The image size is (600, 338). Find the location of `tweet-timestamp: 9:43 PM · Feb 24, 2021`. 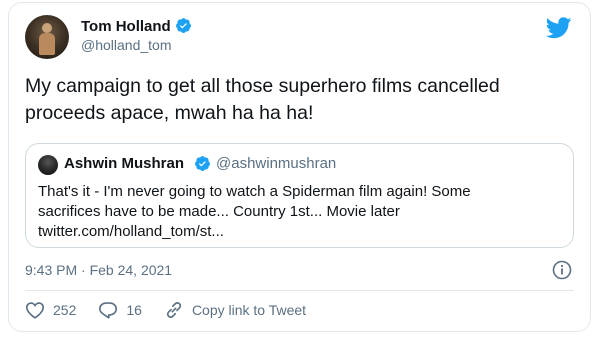

tweet-timestamp: 9:43 PM · Feb 24, 2021 is located at coordinates (98, 270).